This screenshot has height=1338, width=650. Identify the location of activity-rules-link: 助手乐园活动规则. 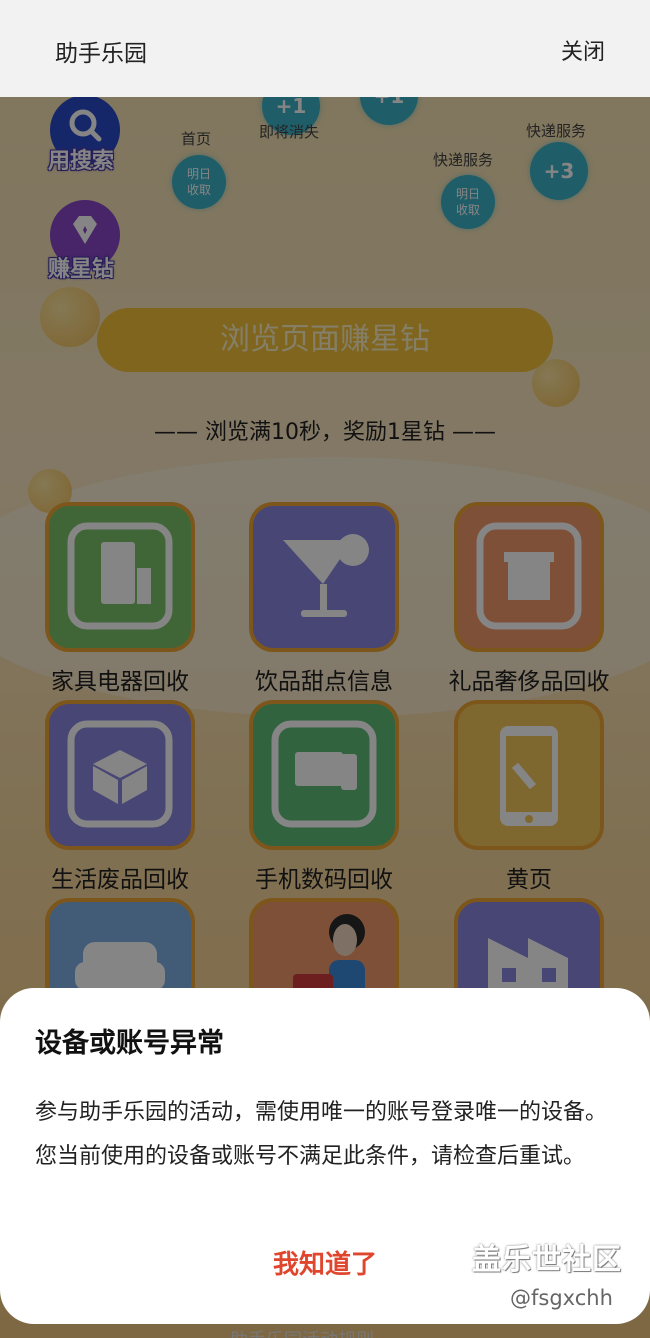
(302, 1332).